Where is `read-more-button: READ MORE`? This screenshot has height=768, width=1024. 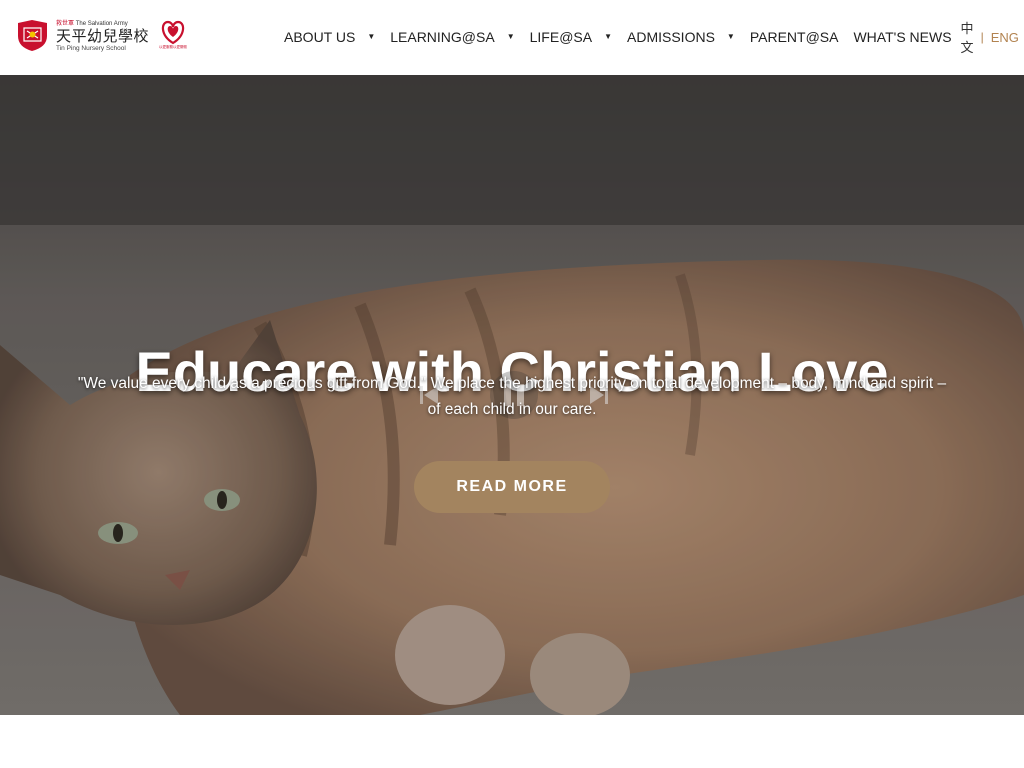 read-more-button: READ MORE is located at coordinates (512, 487).